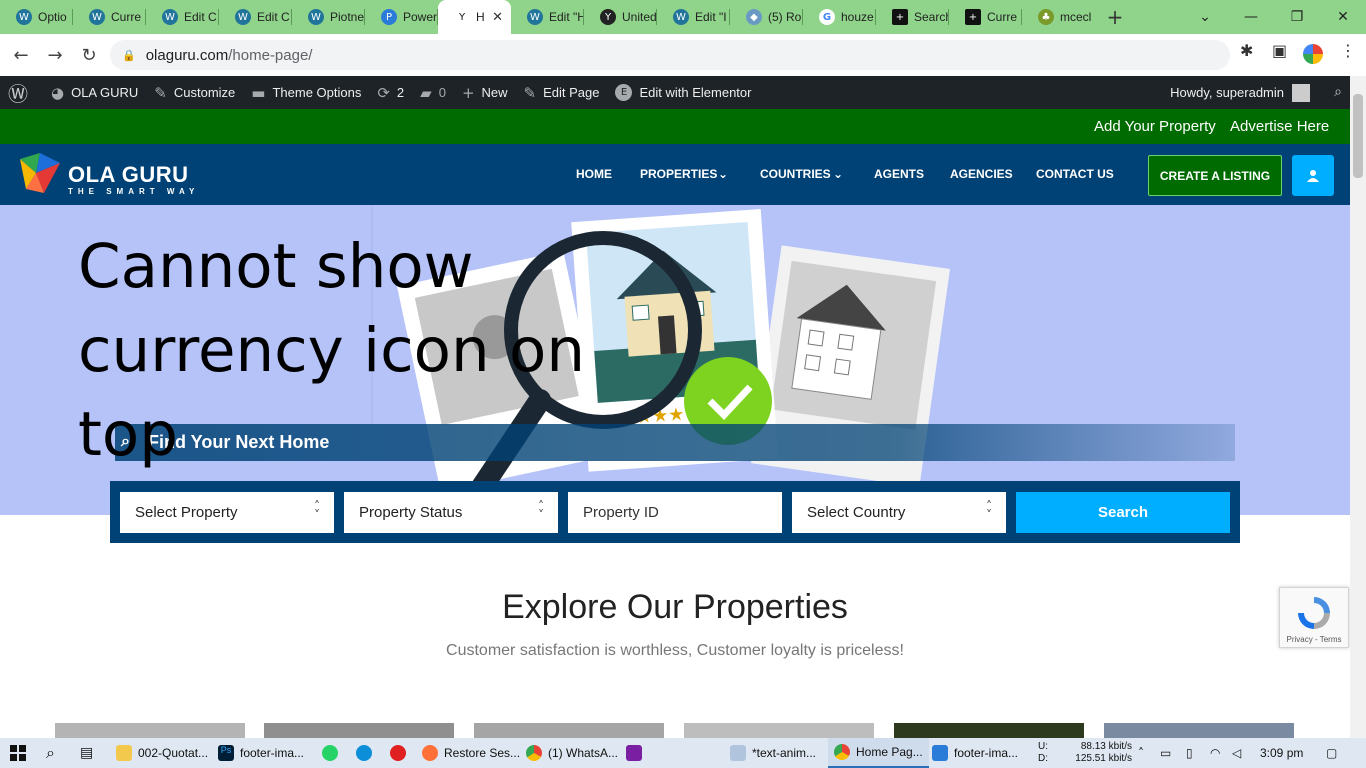  Describe the element at coordinates (1103, 752) in the screenshot. I see `net-meter: 88.13 kbit/s 125.51 kbit/s` at that location.